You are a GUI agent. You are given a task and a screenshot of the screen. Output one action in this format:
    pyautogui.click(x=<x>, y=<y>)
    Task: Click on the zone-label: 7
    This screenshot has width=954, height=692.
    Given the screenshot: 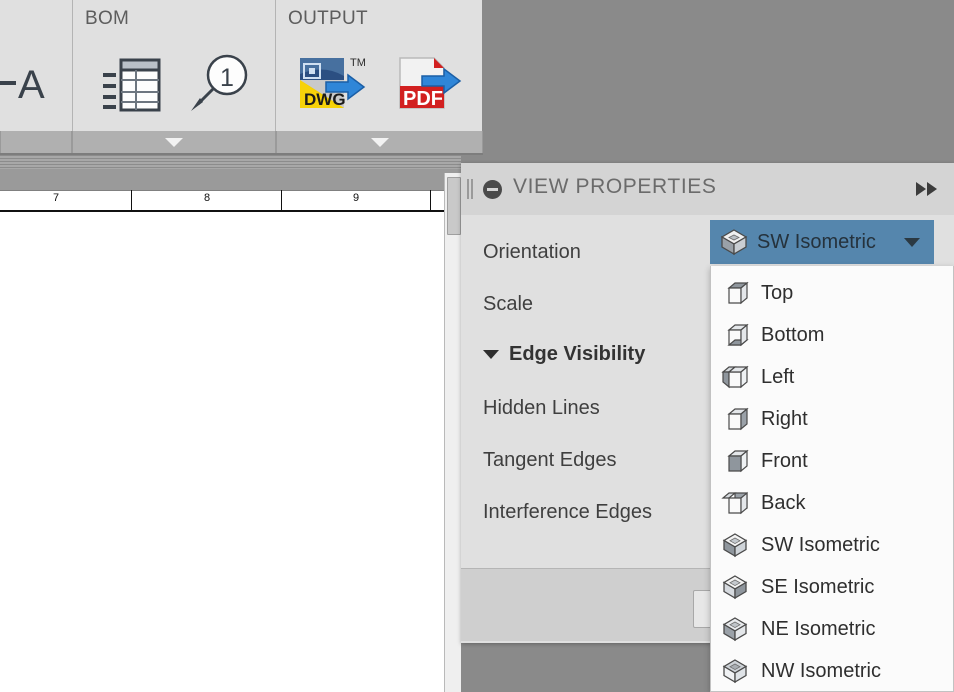 What is the action you would take?
    pyautogui.click(x=56, y=199)
    